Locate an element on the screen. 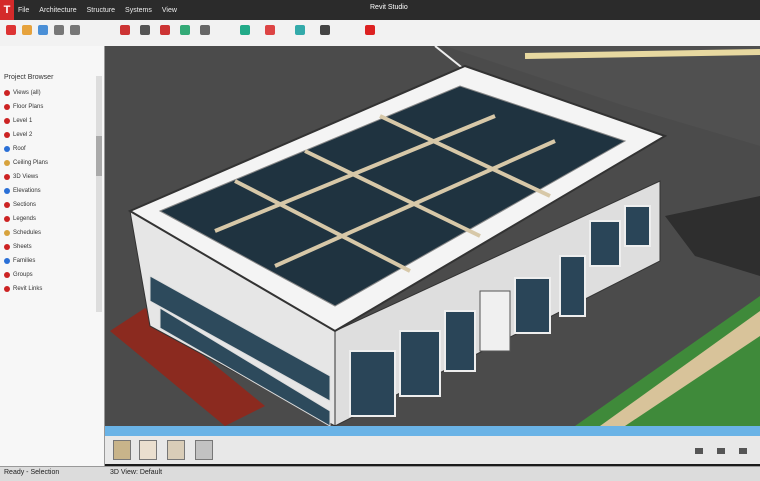 The height and width of the screenshot is (481, 760). tree-item: Revit Links is located at coordinates (23, 289).